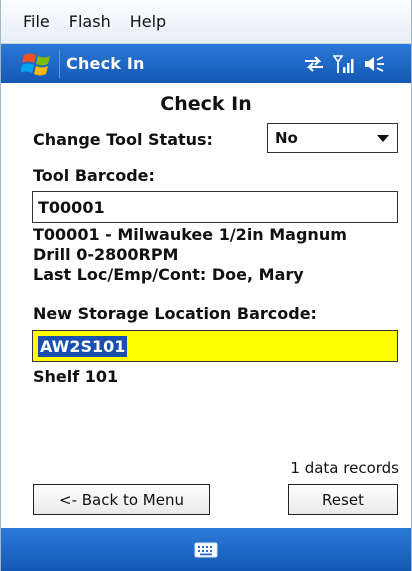 This screenshot has width=412, height=571. I want to click on last-location-text: Last Loc/Emp/Cont: Doe, Mary, so click(168, 274).